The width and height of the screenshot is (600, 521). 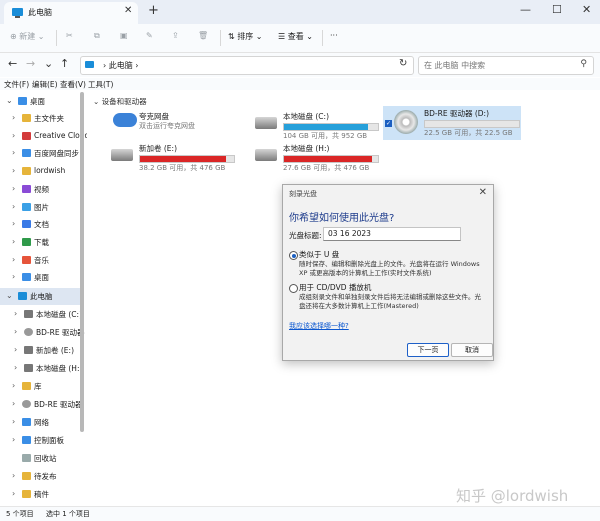 What do you see at coordinates (42, 153) in the screenshot?
I see `sidebar-item-baidu: › 百度网盘同步` at bounding box center [42, 153].